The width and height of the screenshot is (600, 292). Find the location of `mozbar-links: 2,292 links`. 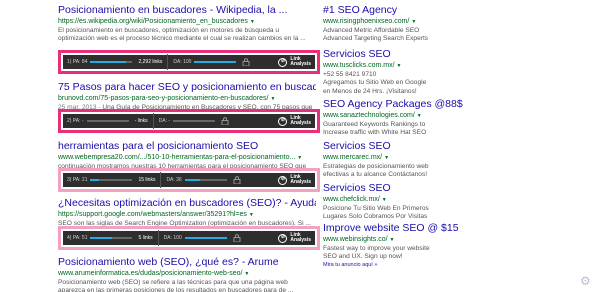

mozbar-links: 2,292 links is located at coordinates (150, 62).